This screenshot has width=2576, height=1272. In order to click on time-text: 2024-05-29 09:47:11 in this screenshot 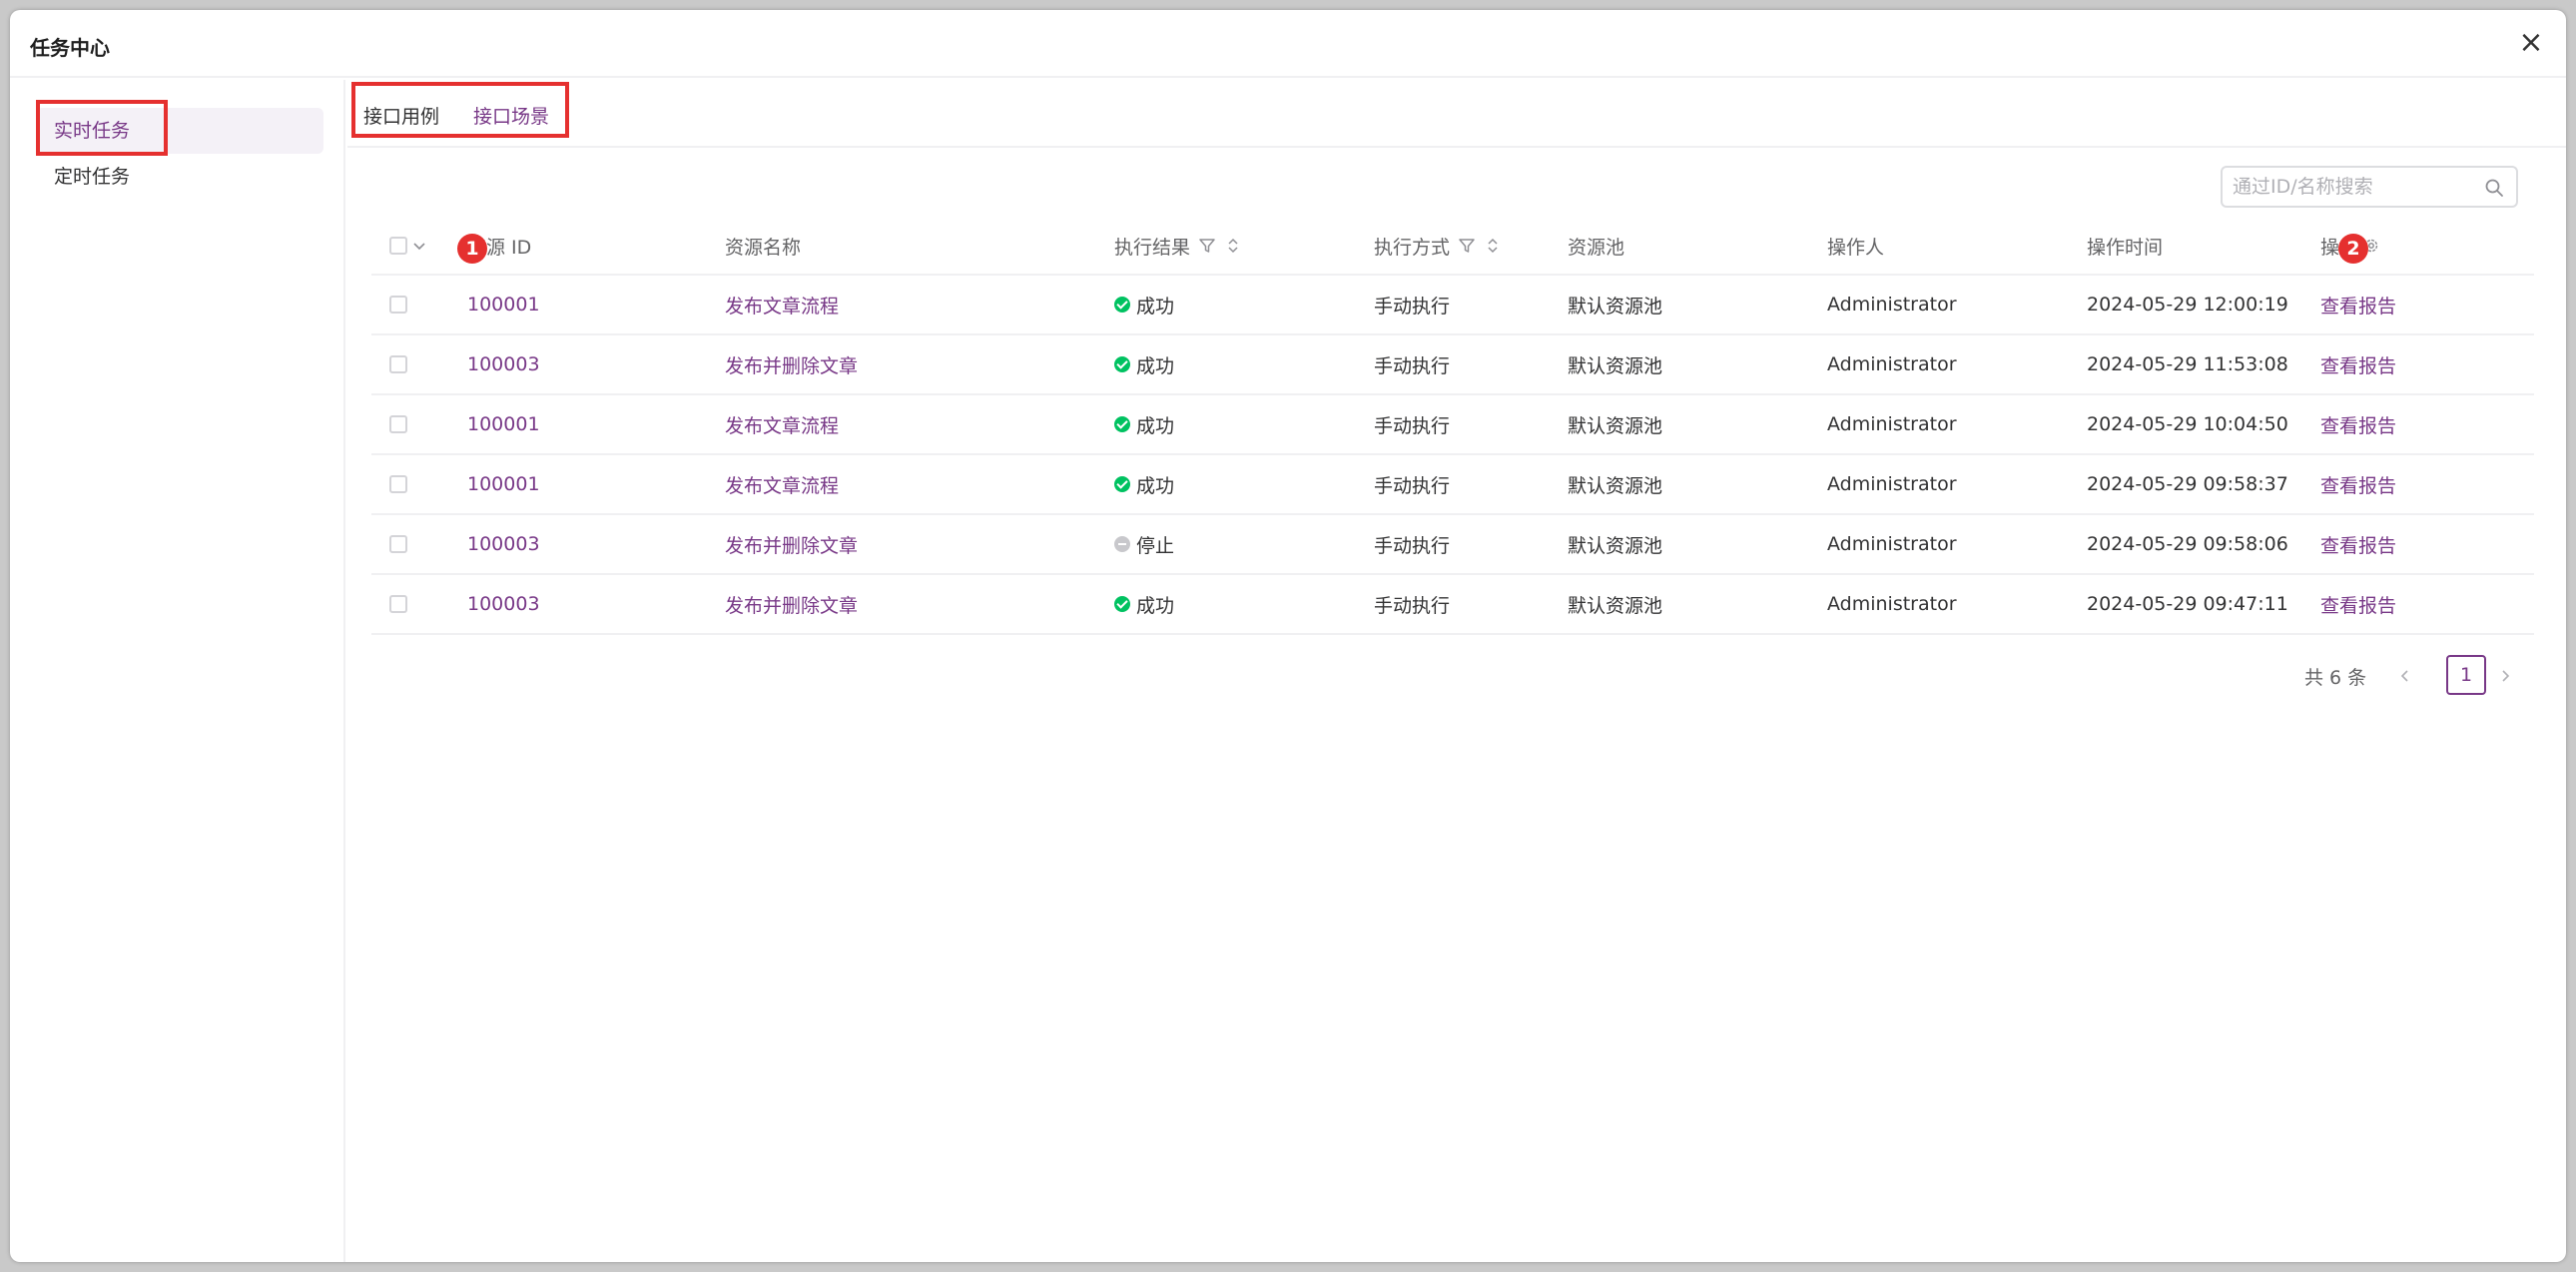, I will do `click(2187, 604)`.